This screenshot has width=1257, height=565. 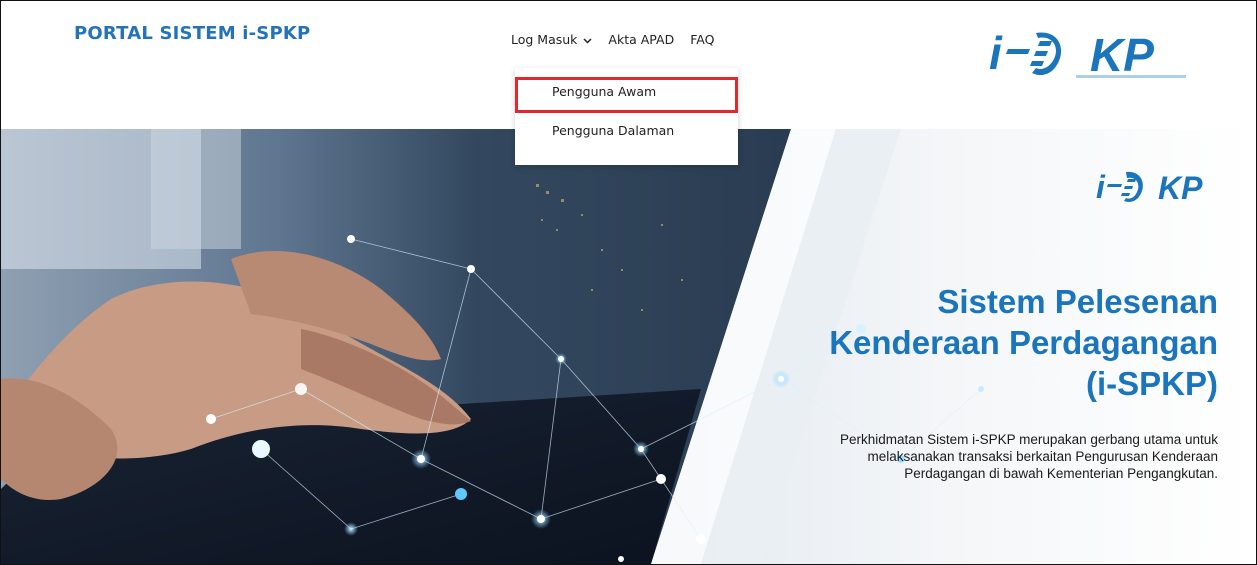 What do you see at coordinates (1077, 301) in the screenshot?
I see `hero-title-line-1: Sistem Pelesenan` at bounding box center [1077, 301].